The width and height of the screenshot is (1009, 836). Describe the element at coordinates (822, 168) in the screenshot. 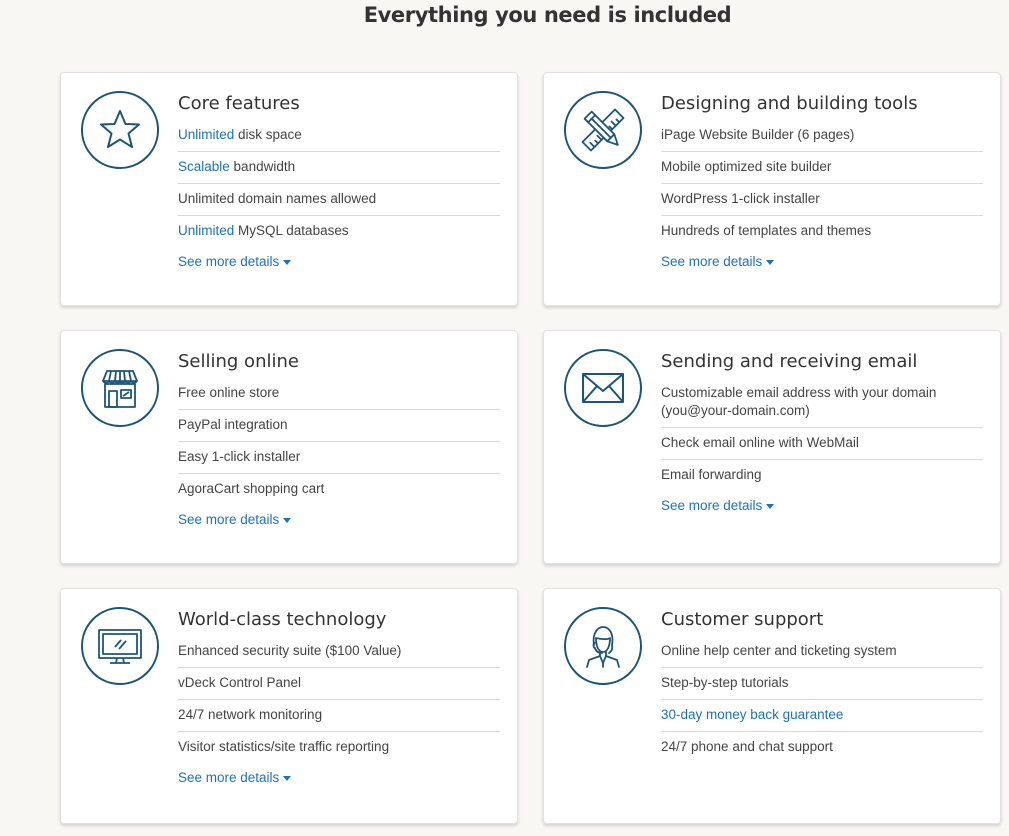

I see `list-item: Mobile optimized site builder` at that location.